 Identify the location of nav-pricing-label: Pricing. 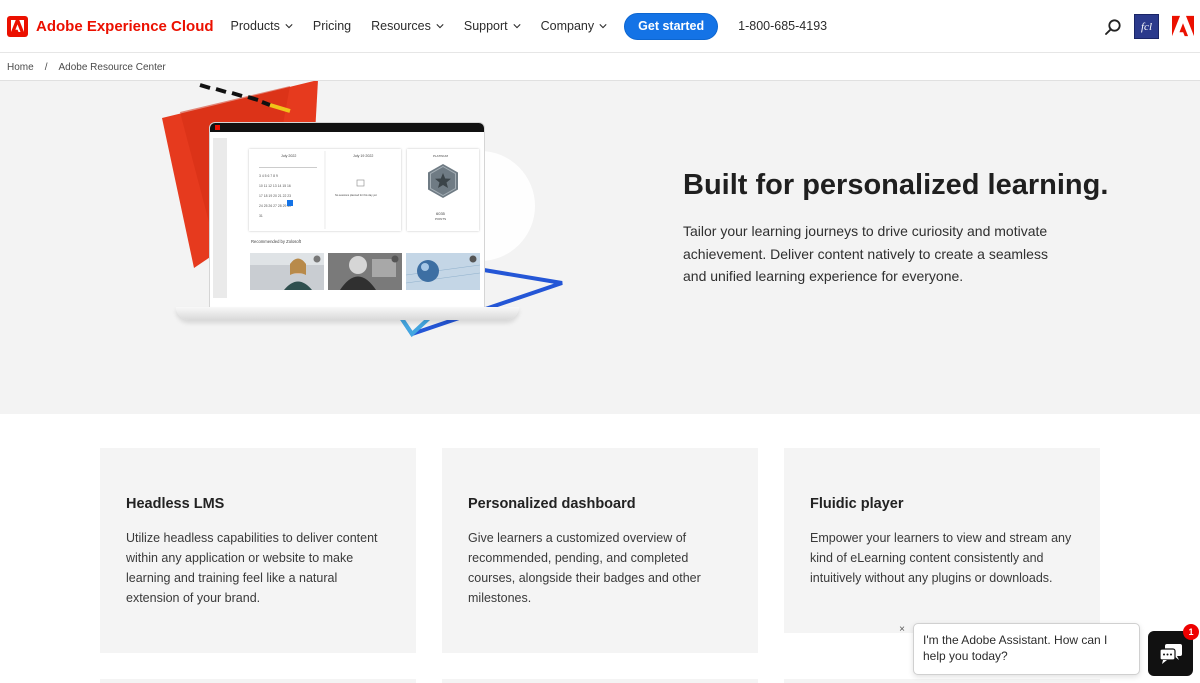
(332, 26).